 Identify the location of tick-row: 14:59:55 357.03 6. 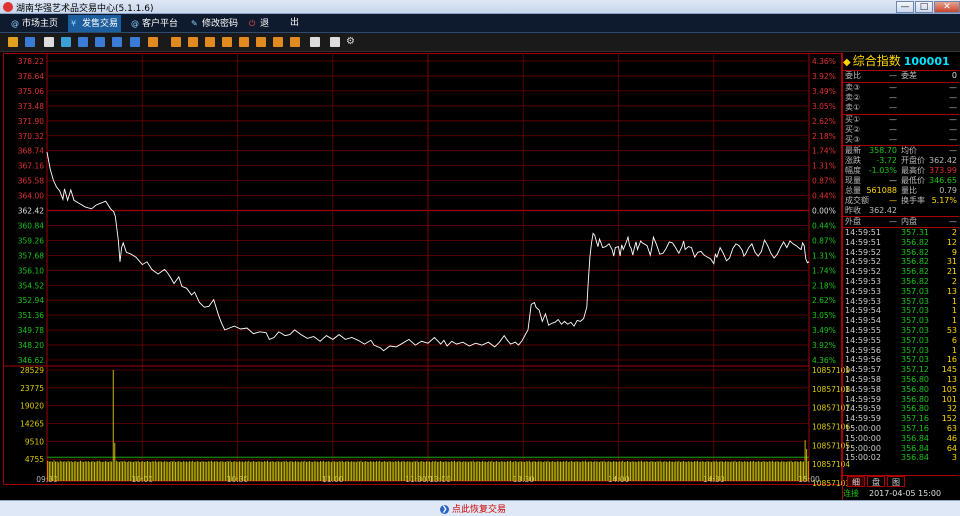
(901, 341).